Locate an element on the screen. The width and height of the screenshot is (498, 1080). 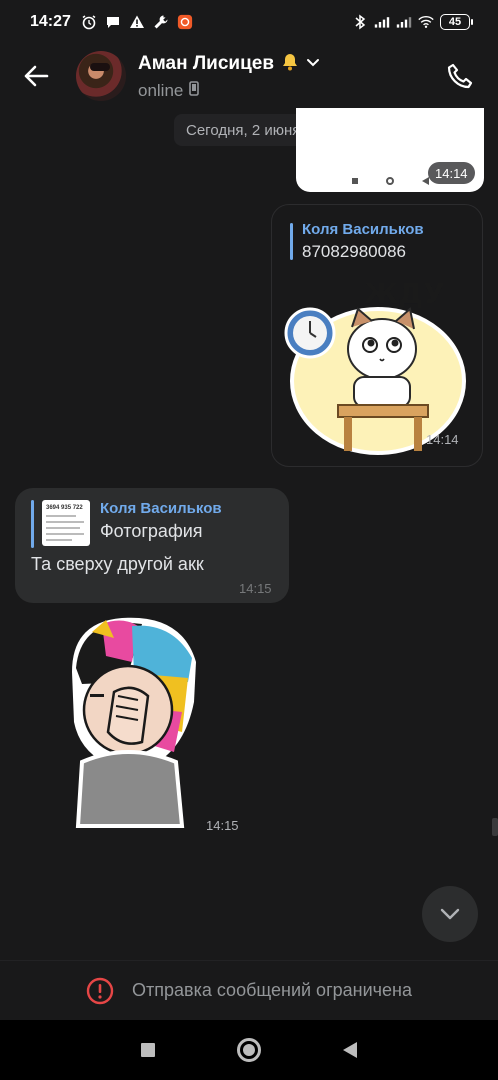
bell-icon is located at coordinates (290, 64).